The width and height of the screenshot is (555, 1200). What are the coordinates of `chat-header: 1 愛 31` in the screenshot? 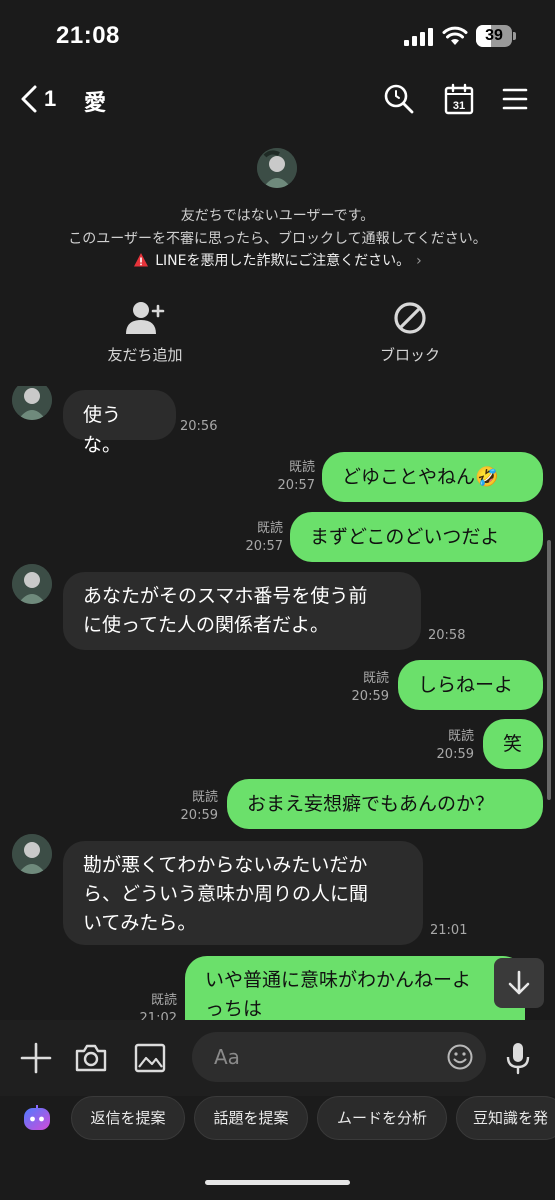 It's located at (277, 100).